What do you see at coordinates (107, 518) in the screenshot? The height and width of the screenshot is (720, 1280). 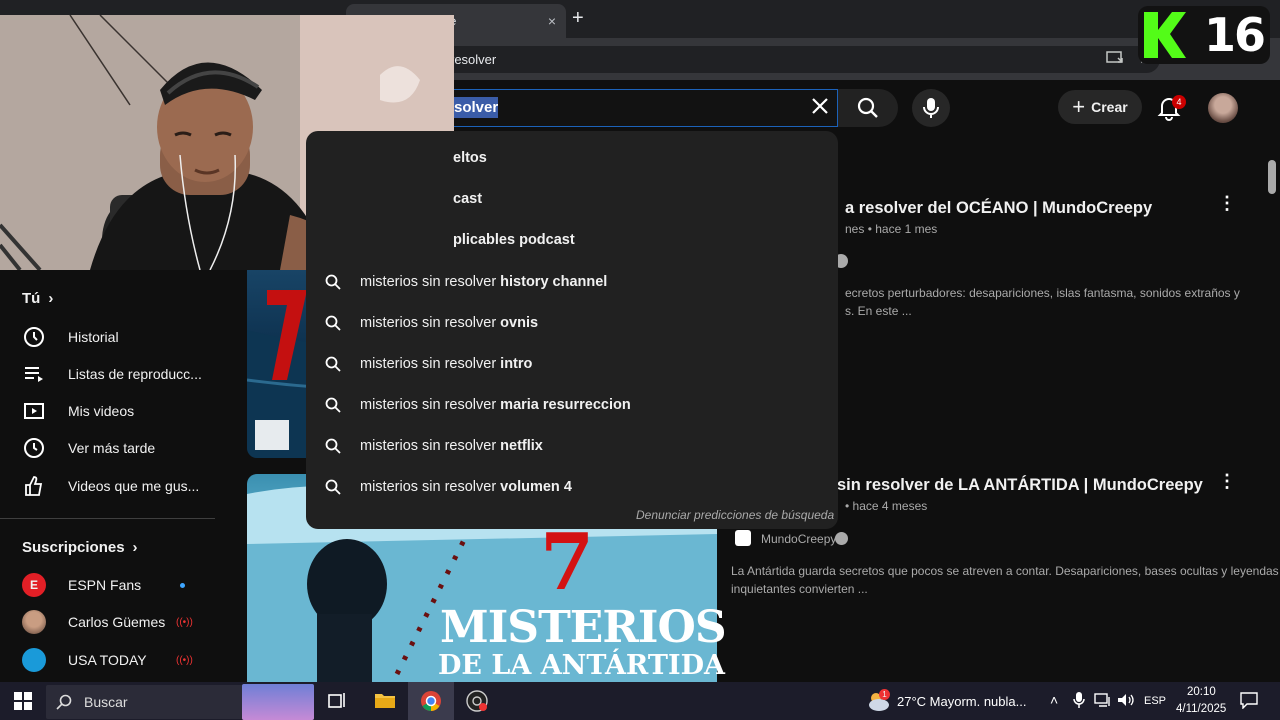 I see `sidebar-divider` at bounding box center [107, 518].